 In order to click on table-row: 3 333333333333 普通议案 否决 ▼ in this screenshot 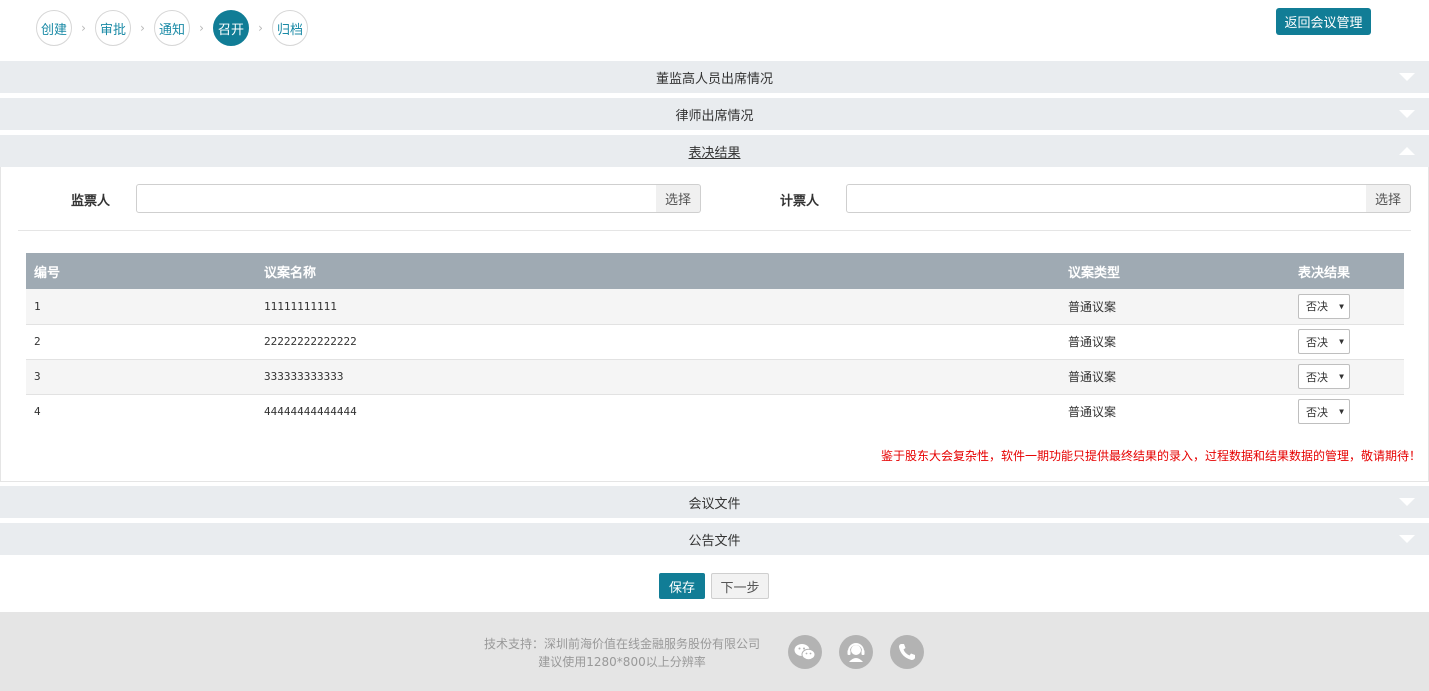, I will do `click(715, 377)`.